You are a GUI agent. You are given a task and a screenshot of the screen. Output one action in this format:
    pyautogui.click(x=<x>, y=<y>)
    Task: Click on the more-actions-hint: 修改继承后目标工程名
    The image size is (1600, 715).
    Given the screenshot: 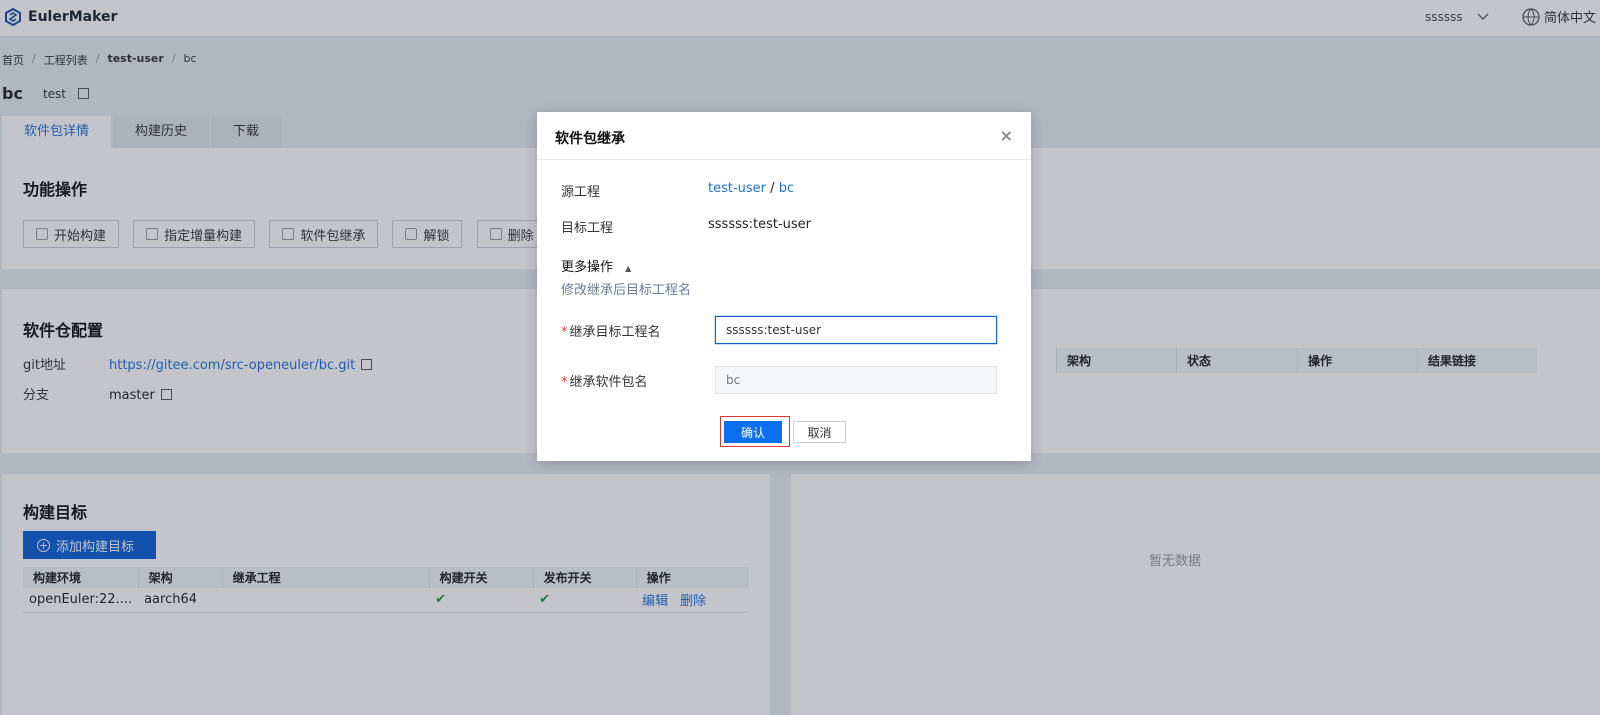 What is the action you would take?
    pyautogui.click(x=626, y=290)
    